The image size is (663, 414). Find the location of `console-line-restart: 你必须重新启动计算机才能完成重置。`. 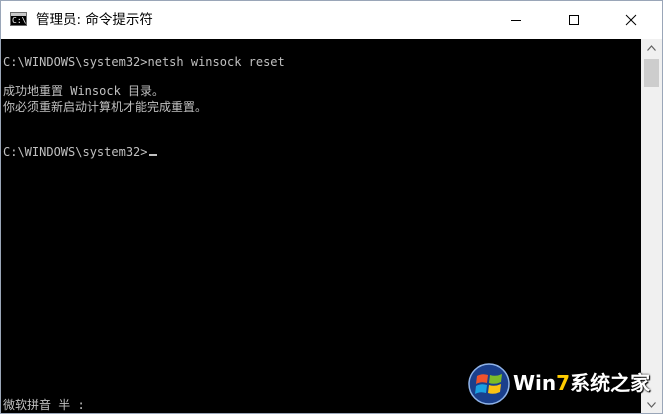

console-line-restart: 你必须重新启动计算机才能完成重置。 is located at coordinates (105, 107).